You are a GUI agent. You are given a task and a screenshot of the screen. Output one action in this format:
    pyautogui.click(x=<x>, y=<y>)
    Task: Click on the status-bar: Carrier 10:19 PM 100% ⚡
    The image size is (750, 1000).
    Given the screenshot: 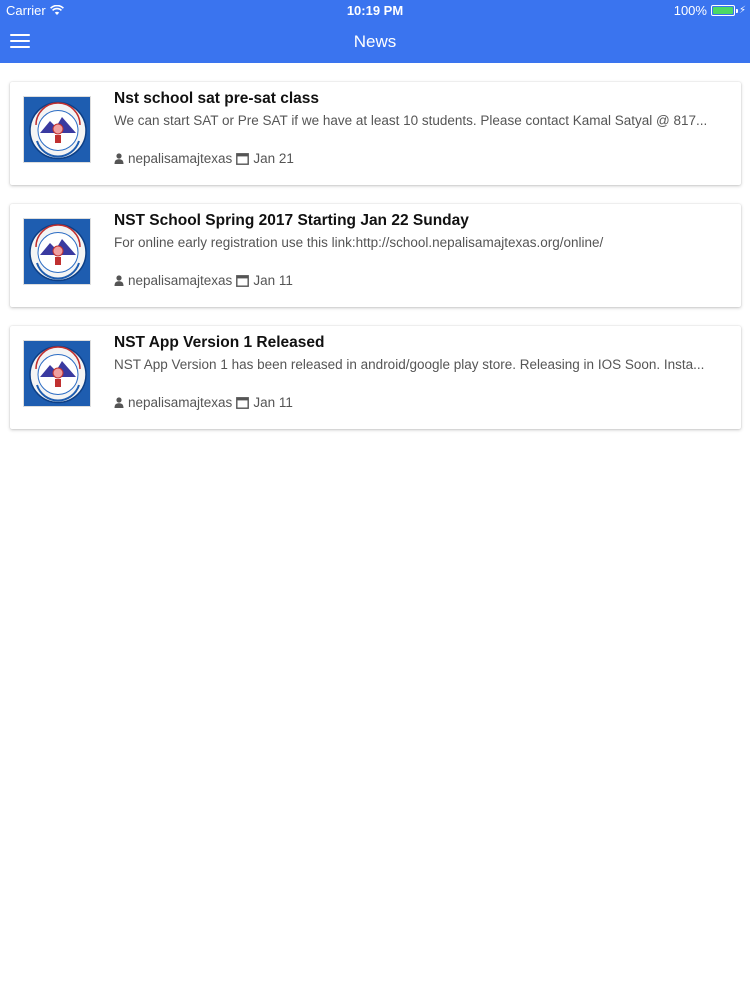 What is the action you would take?
    pyautogui.click(x=375, y=10)
    